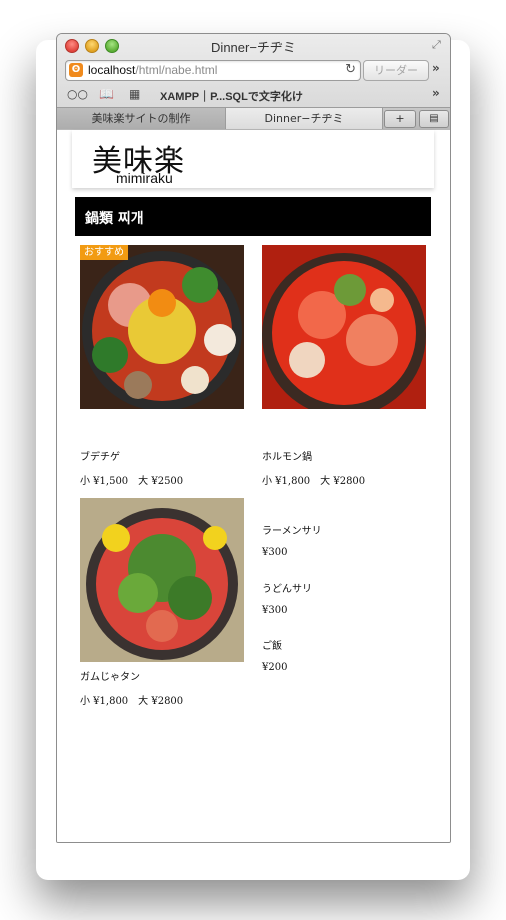 This screenshot has height=920, width=506. What do you see at coordinates (100, 457) in the screenshot?
I see `dish-name-budaejjigae: ブデチゲ` at bounding box center [100, 457].